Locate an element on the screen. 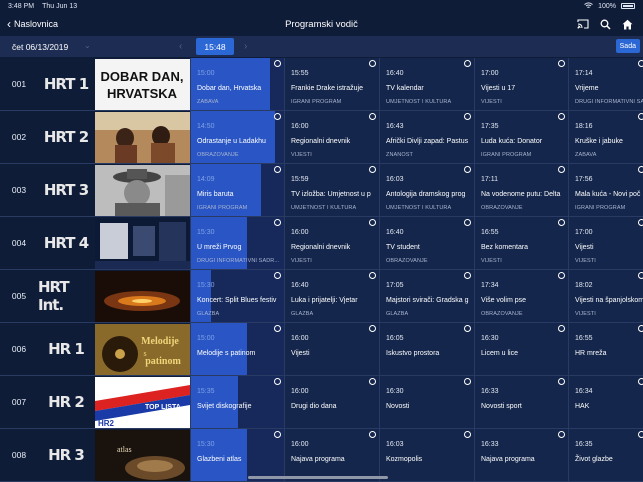 Image resolution: width=643 pixels, height=482 pixels. program-cell-current: 14:09 Miris baruta IGRANI PROGRAM is located at coordinates (237, 190).